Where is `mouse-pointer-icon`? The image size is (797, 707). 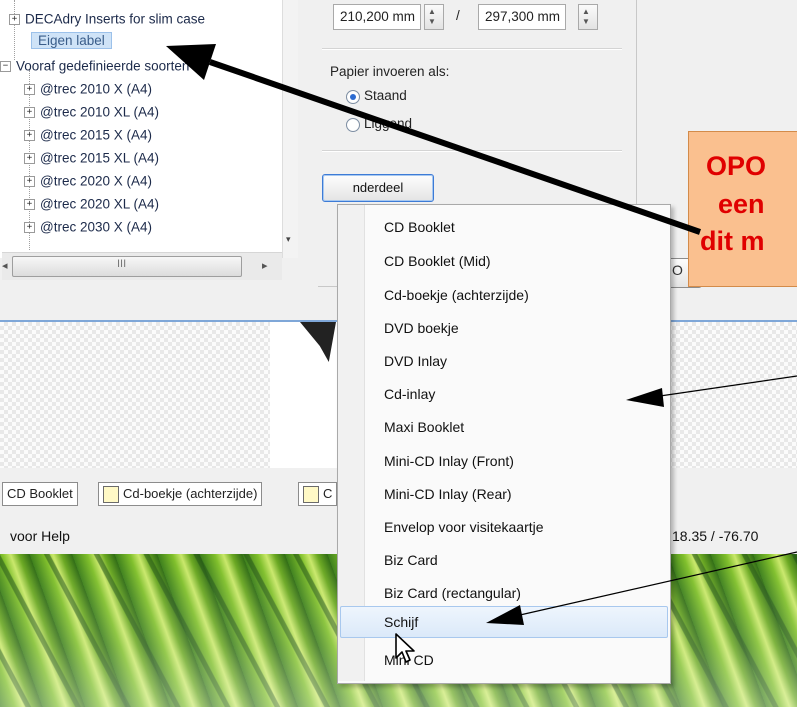
mouse-pointer-icon is located at coordinates (405, 648).